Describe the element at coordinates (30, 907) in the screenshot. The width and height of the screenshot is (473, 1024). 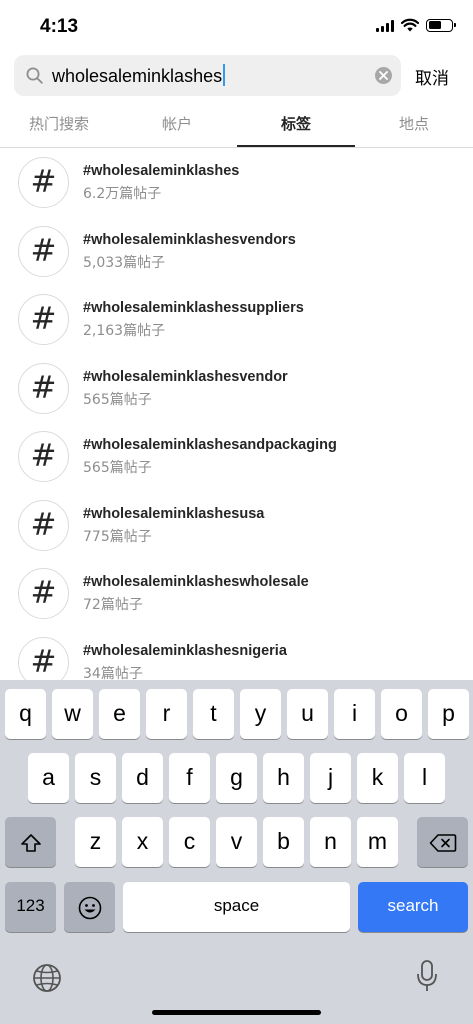
I see `numbers-key: 123` at that location.